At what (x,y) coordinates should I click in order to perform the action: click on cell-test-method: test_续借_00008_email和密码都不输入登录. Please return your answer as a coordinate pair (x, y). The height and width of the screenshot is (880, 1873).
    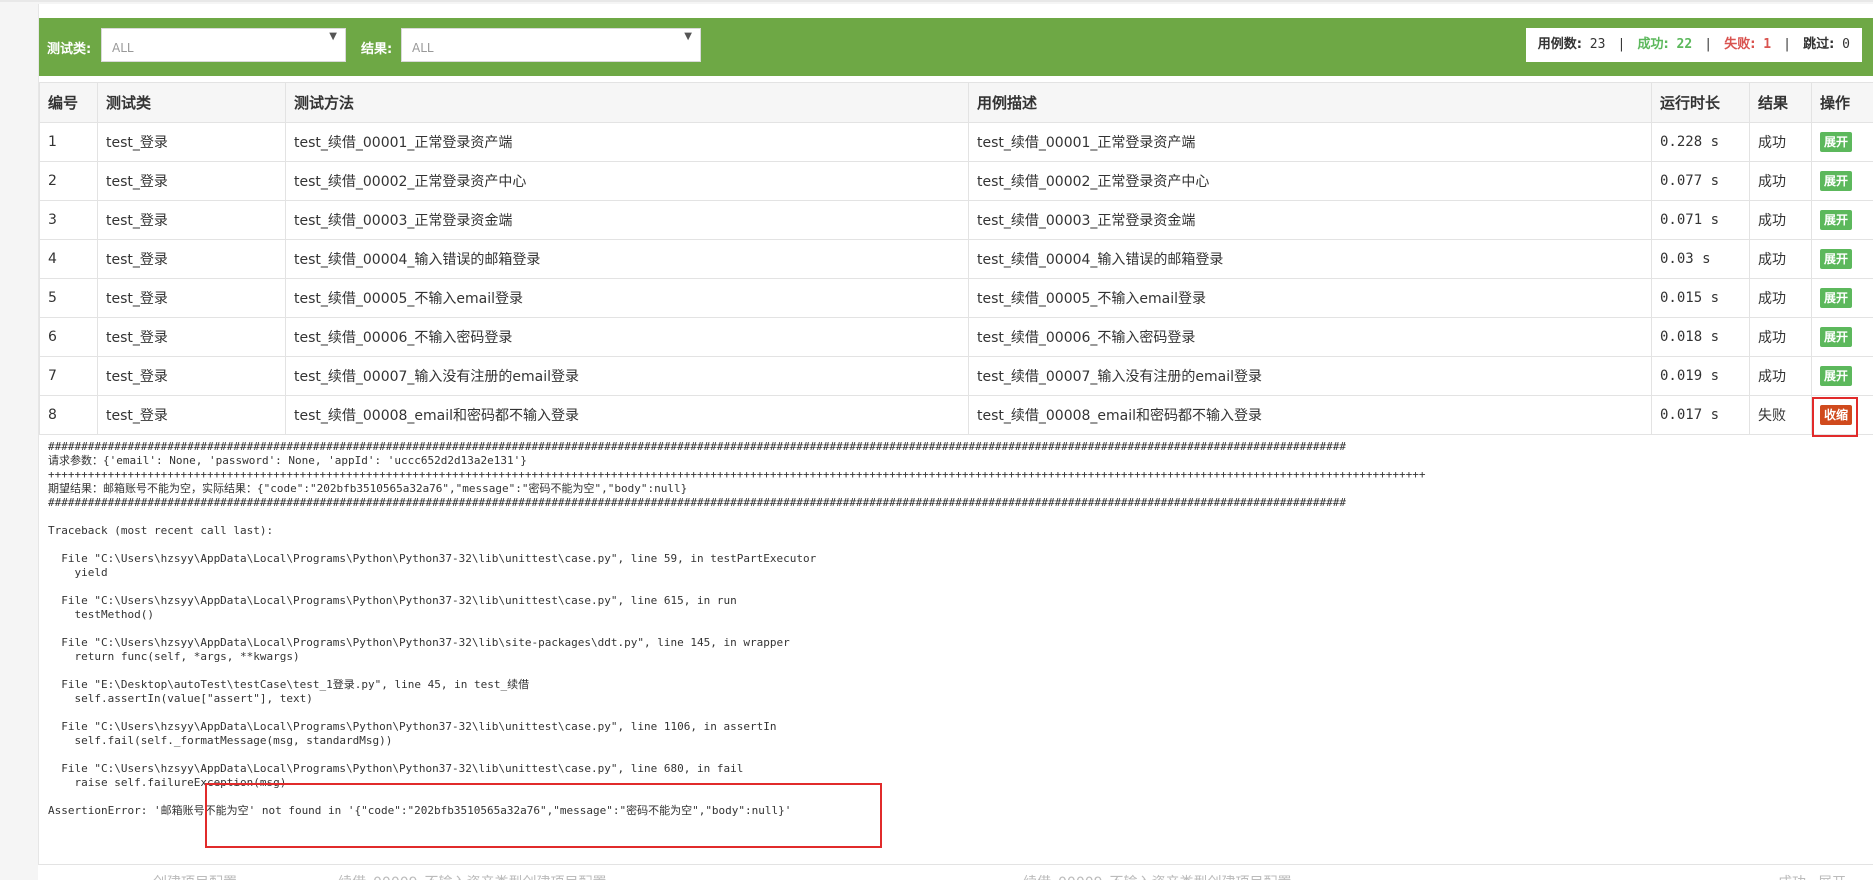
    Looking at the image, I should click on (627, 415).